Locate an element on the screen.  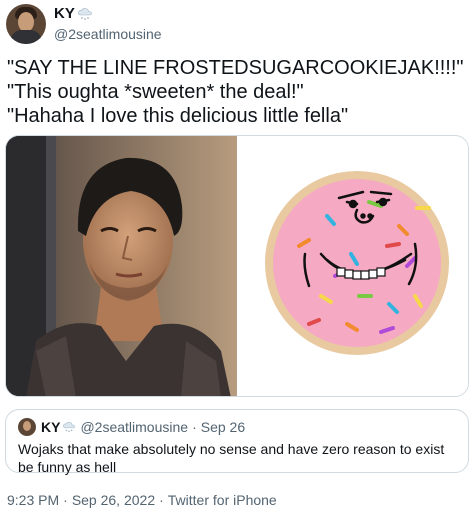
tweet-date: Sep 26, 2022 is located at coordinates (113, 500).